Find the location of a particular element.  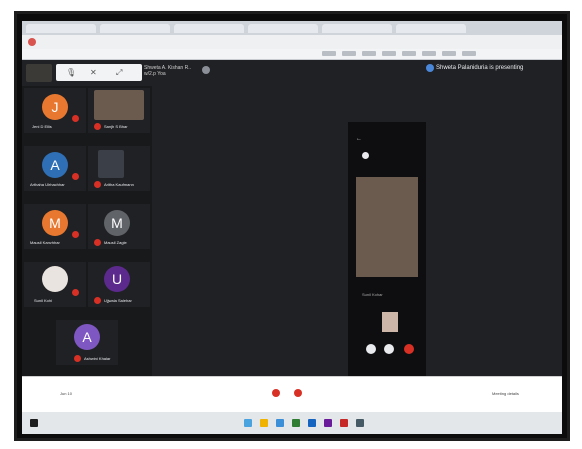

participant-tile: M Mausil Kanvhhar is located at coordinates (55, 226).